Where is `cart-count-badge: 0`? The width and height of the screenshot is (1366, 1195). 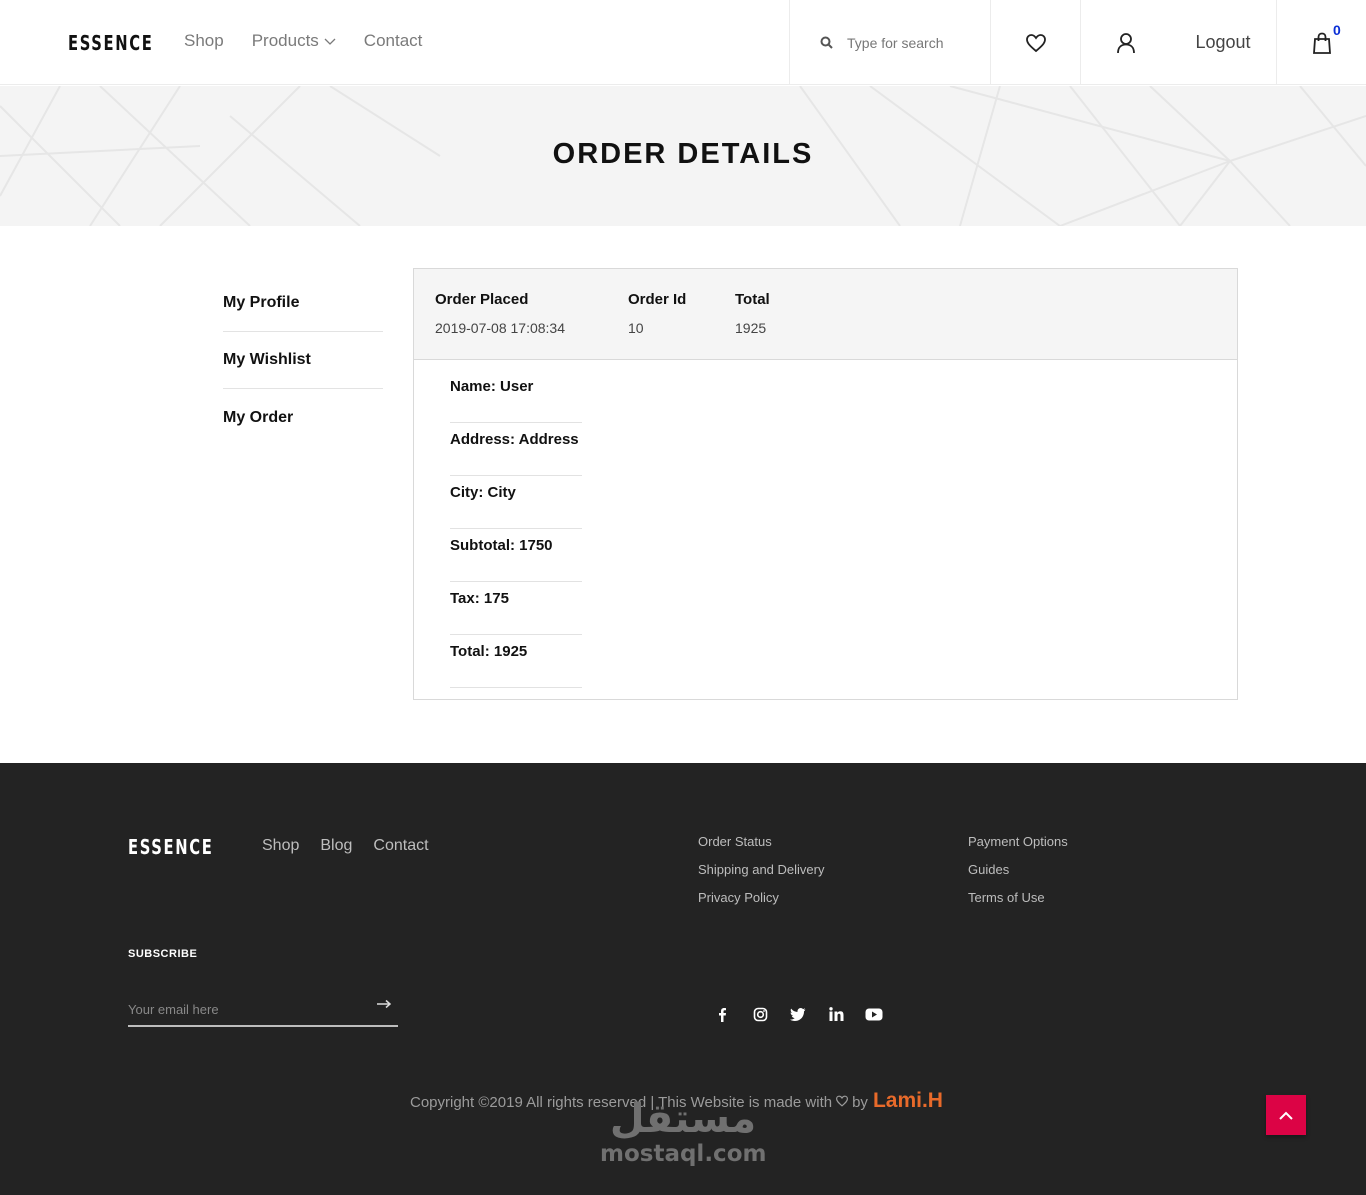
cart-count-badge: 0 is located at coordinates (1337, 30).